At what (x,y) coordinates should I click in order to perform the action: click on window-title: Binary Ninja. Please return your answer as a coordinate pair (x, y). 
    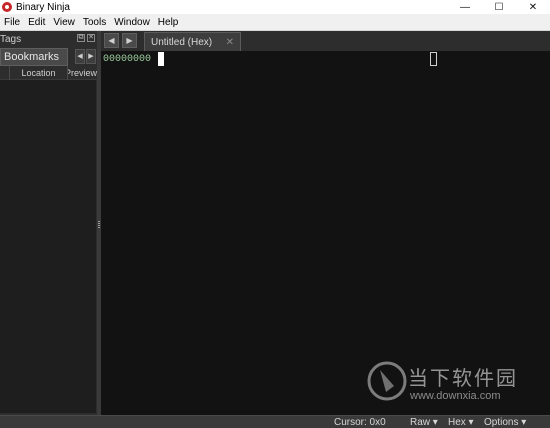
    Looking at the image, I should click on (43, 7).